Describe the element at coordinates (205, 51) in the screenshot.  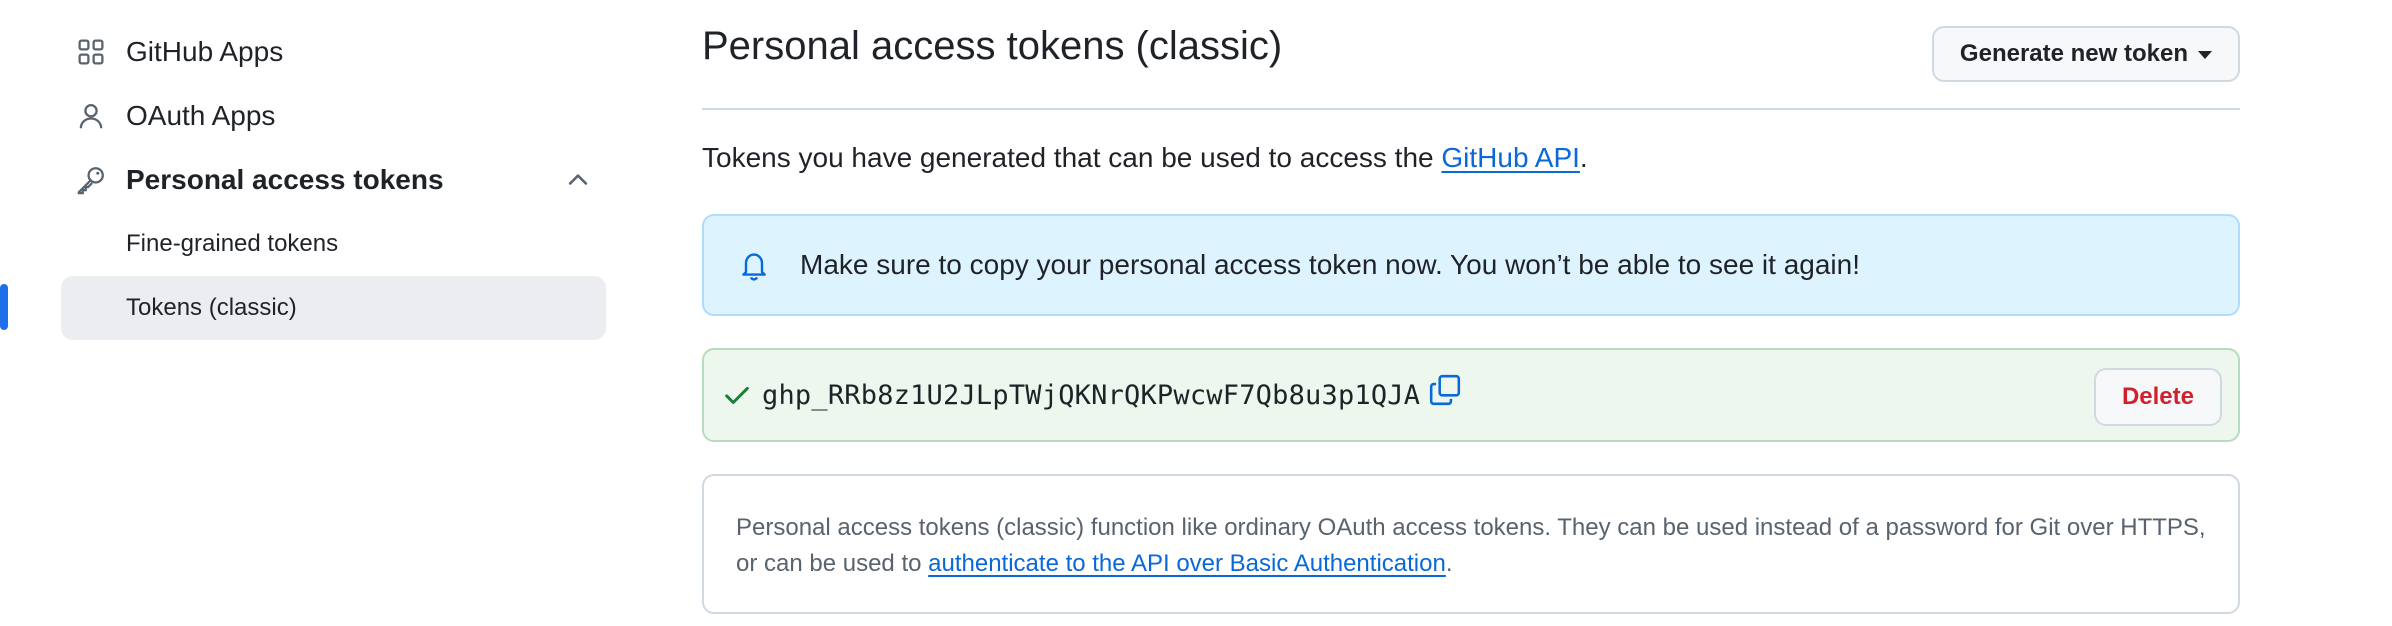
I see `sidebar-item-label: GitHub Apps` at that location.